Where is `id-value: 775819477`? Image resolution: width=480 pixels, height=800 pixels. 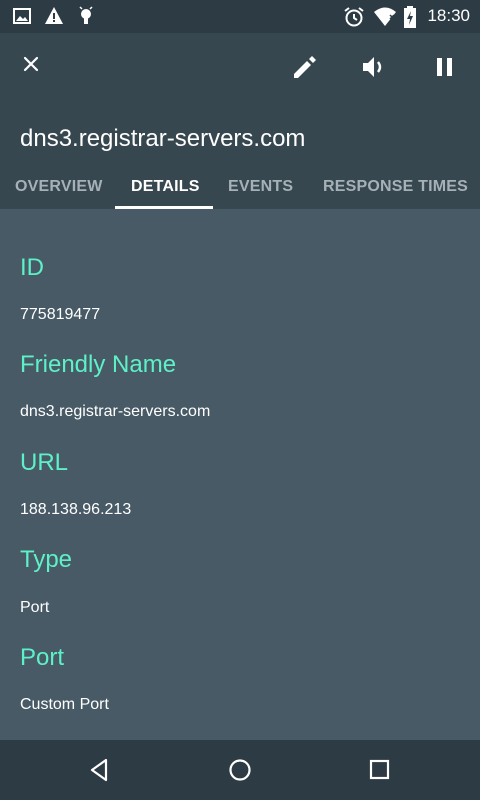 id-value: 775819477 is located at coordinates (60, 314).